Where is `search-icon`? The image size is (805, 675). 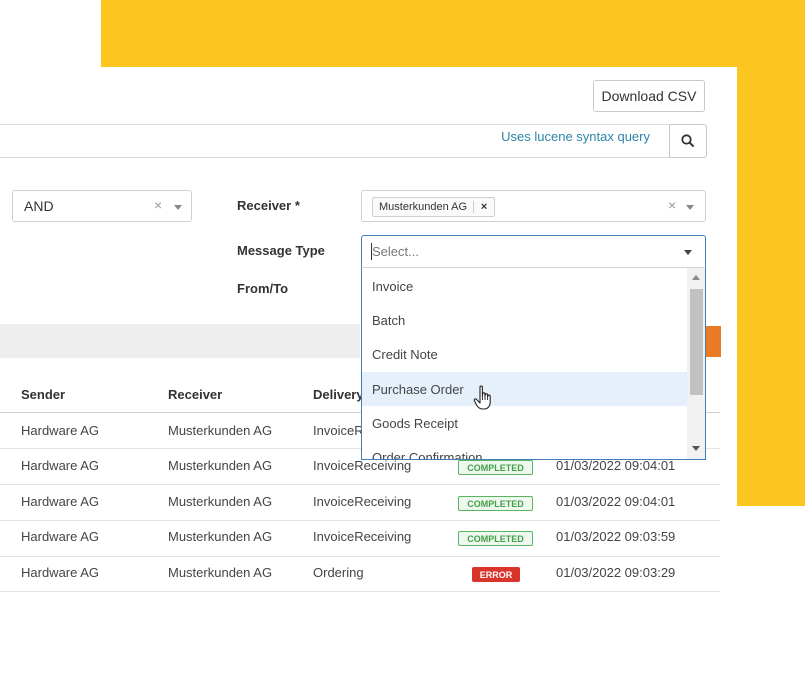
search-icon is located at coordinates (688, 141).